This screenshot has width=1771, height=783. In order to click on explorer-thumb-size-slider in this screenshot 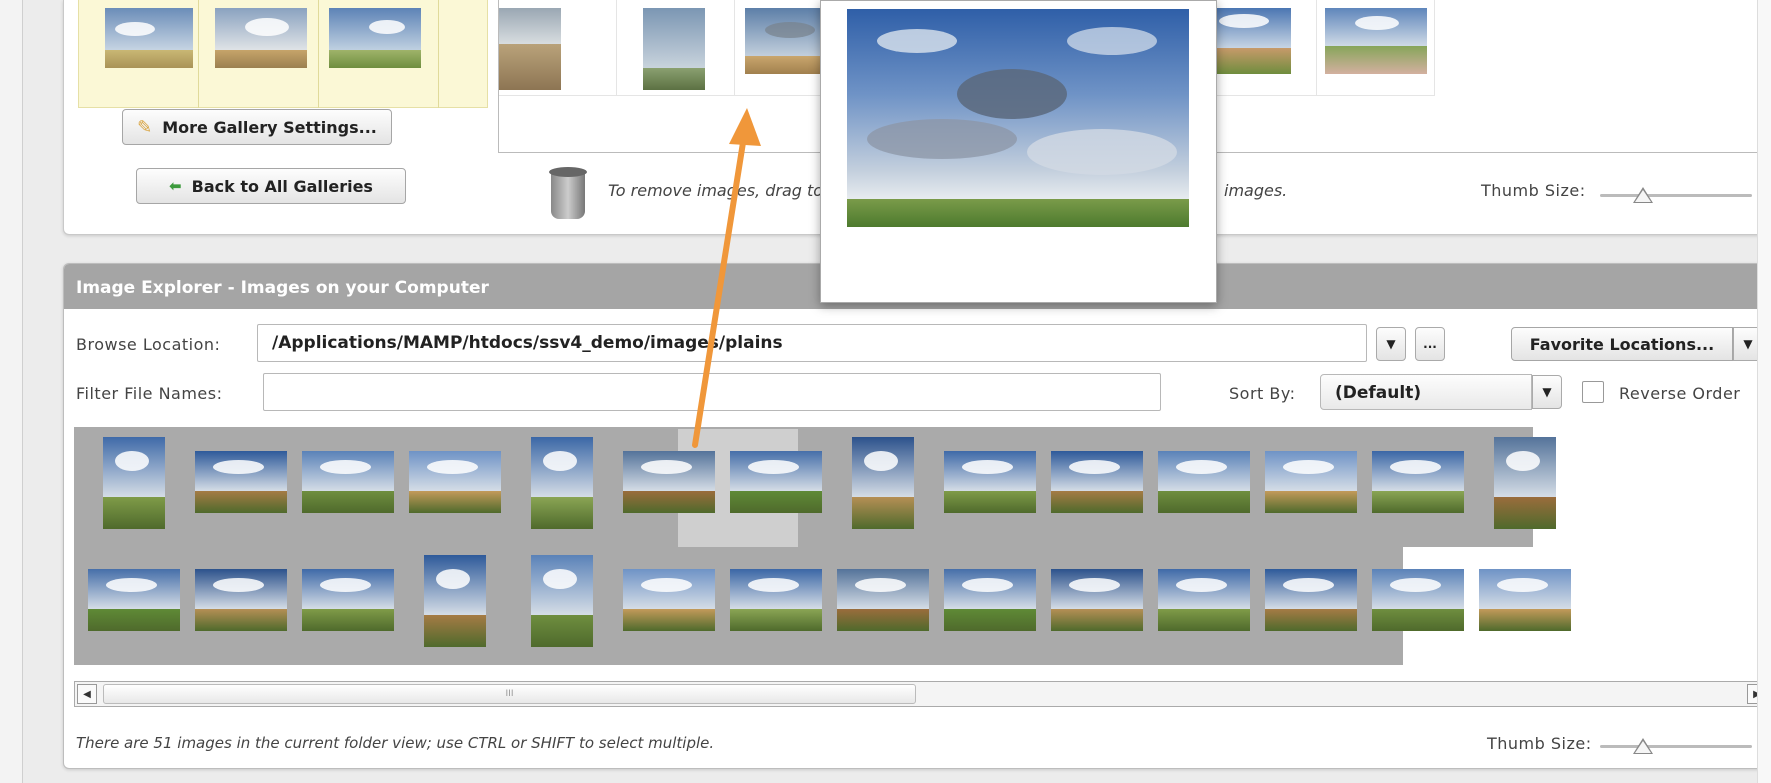, I will do `click(1676, 746)`.